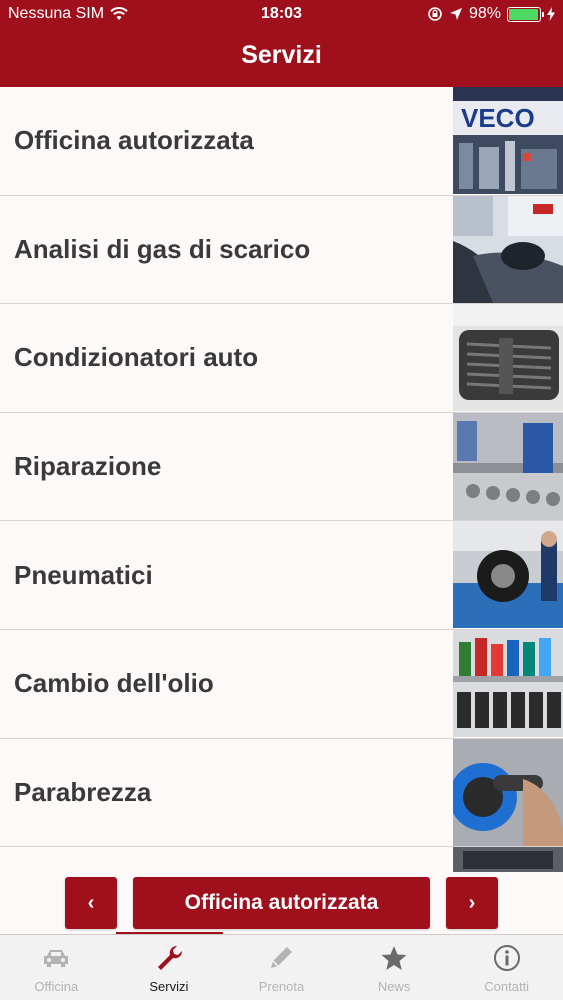 This screenshot has width=563, height=1000. I want to click on chevron-right-icon: ›, so click(472, 902).